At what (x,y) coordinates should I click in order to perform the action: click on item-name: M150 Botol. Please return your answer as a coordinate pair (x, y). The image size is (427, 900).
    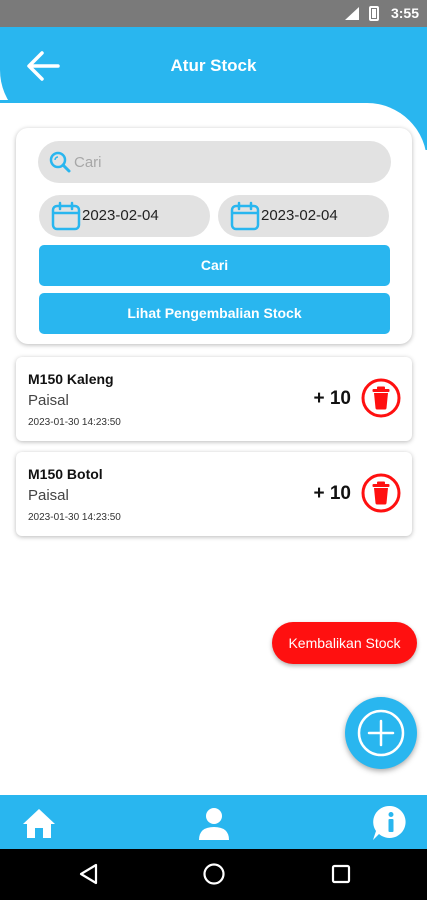
    Looking at the image, I should click on (65, 474).